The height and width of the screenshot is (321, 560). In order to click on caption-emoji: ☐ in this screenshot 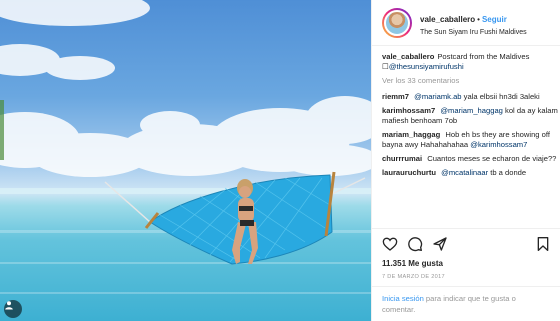, I will do `click(385, 66)`.